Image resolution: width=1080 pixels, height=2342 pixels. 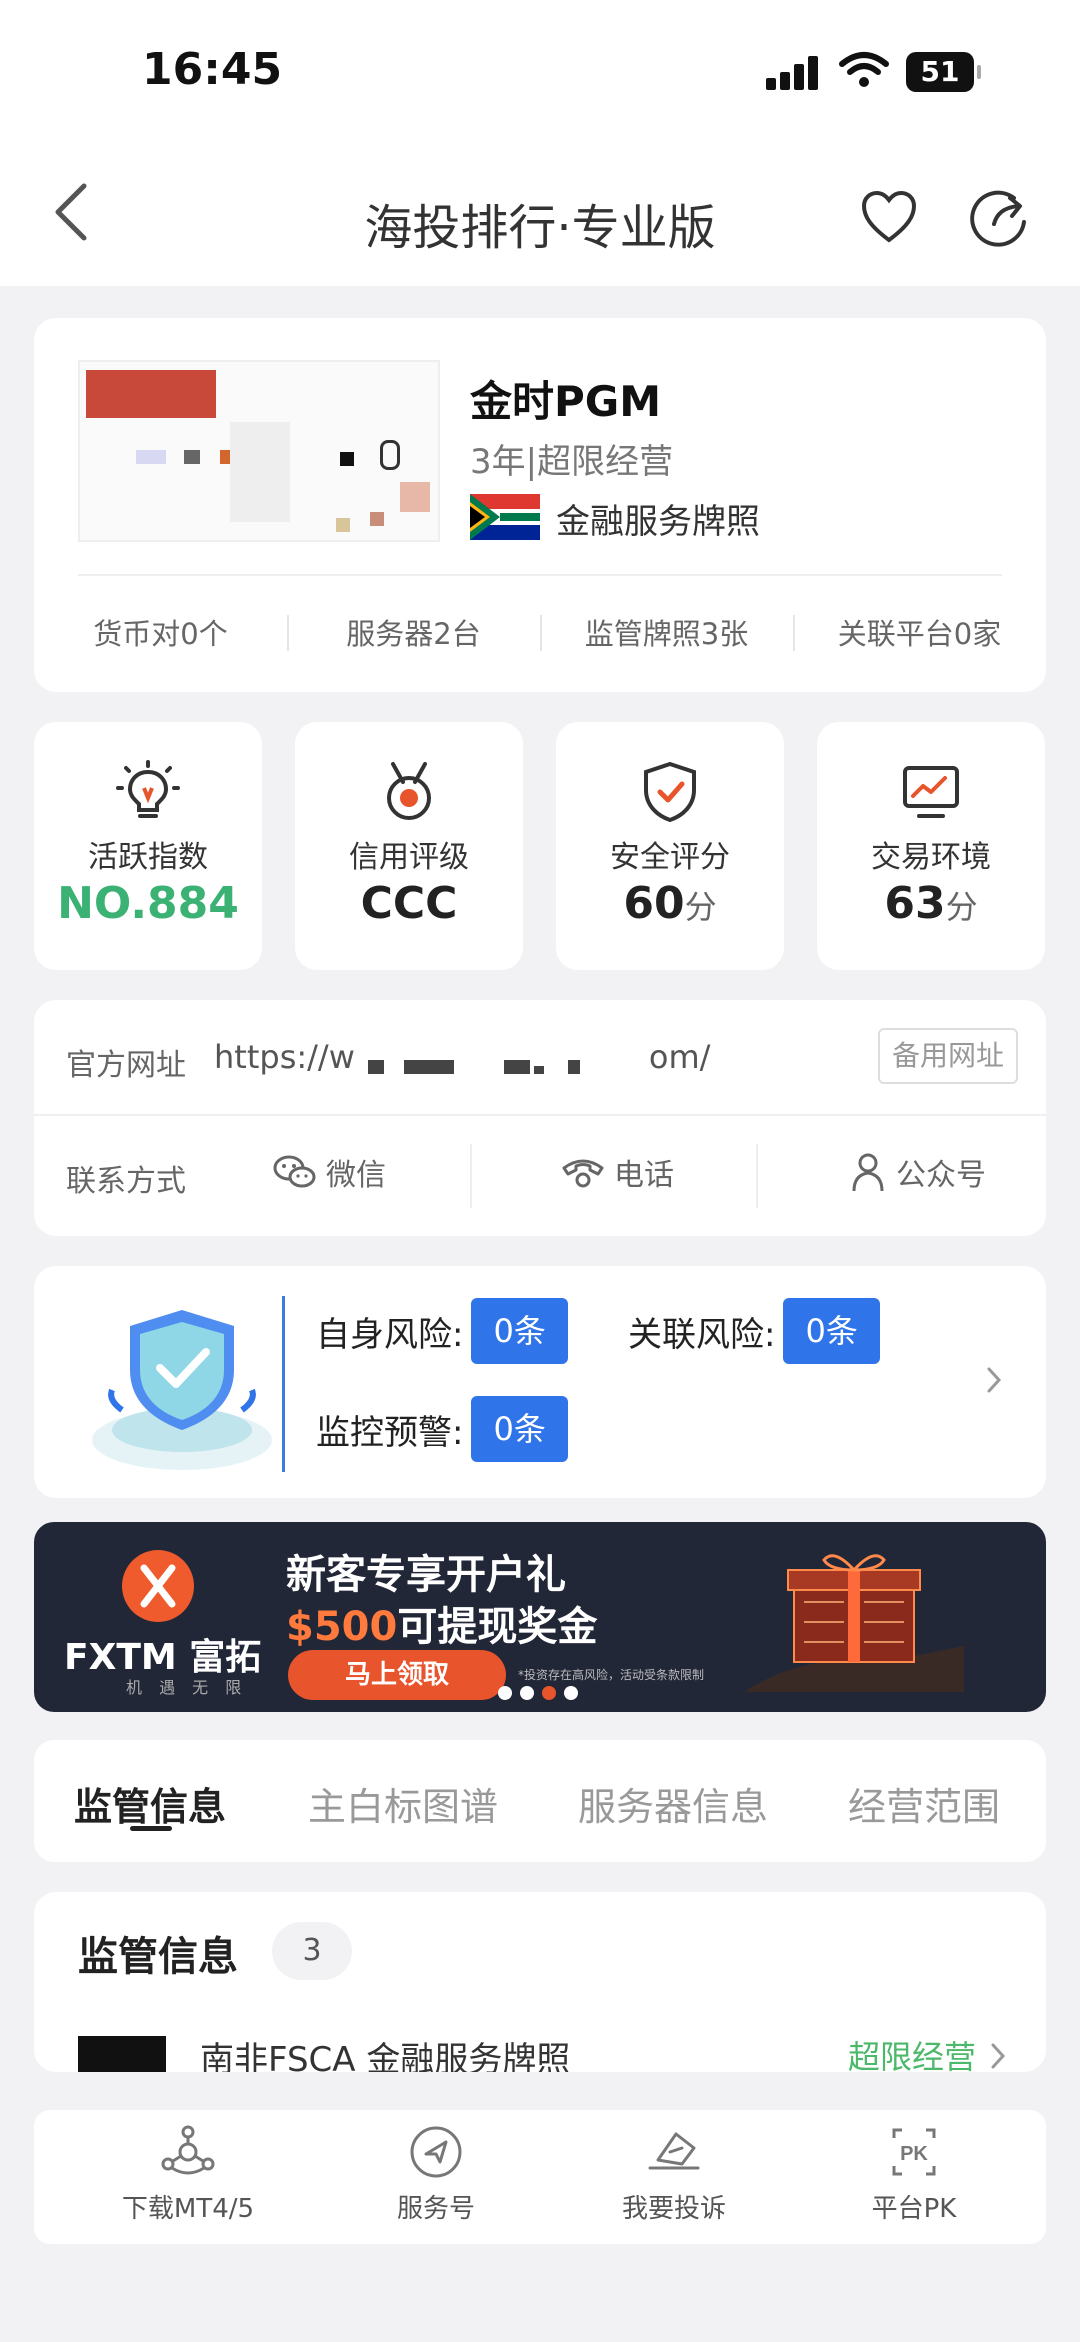 What do you see at coordinates (917, 1172) in the screenshot?
I see `official-account-button: 公众号` at bounding box center [917, 1172].